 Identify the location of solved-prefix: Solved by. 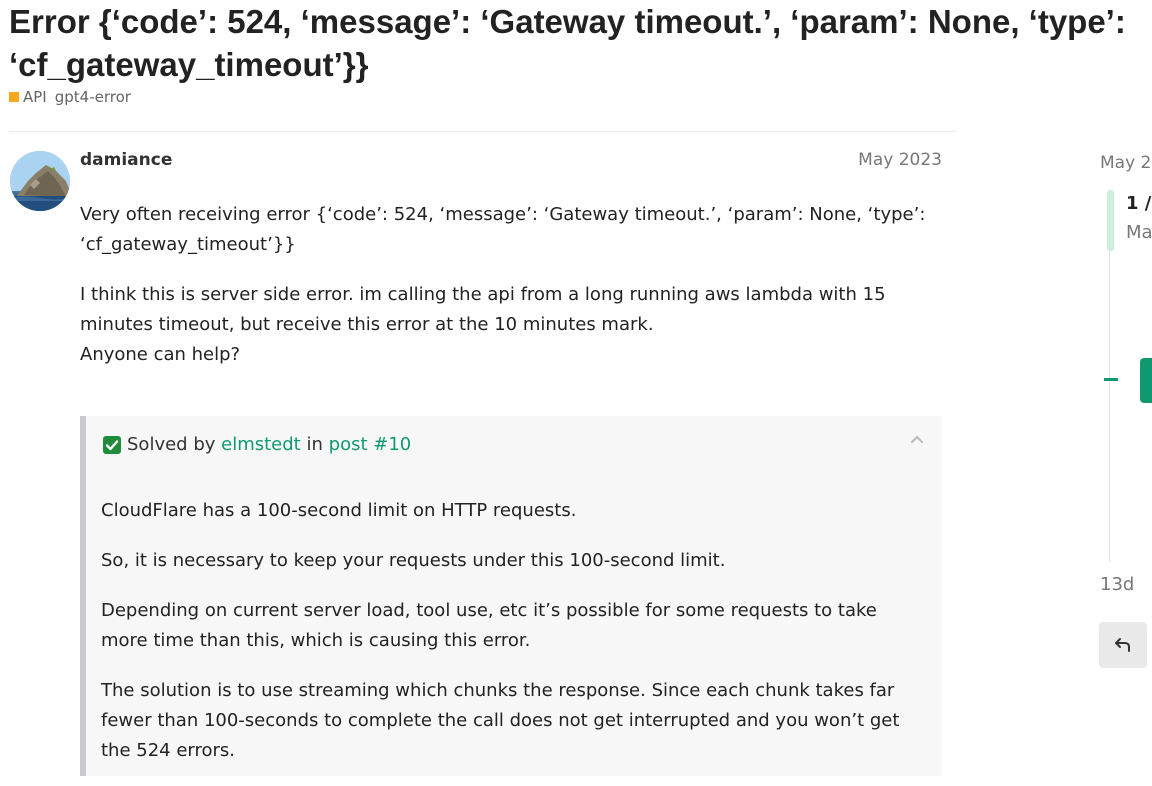
(171, 444).